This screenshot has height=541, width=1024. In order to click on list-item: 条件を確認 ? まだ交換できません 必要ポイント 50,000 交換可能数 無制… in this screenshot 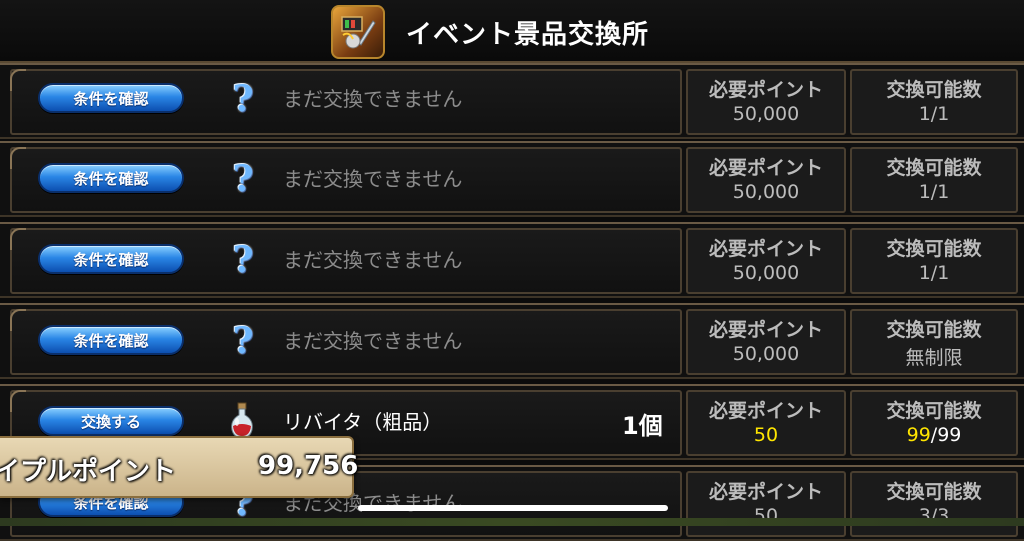, I will do `click(512, 341)`.